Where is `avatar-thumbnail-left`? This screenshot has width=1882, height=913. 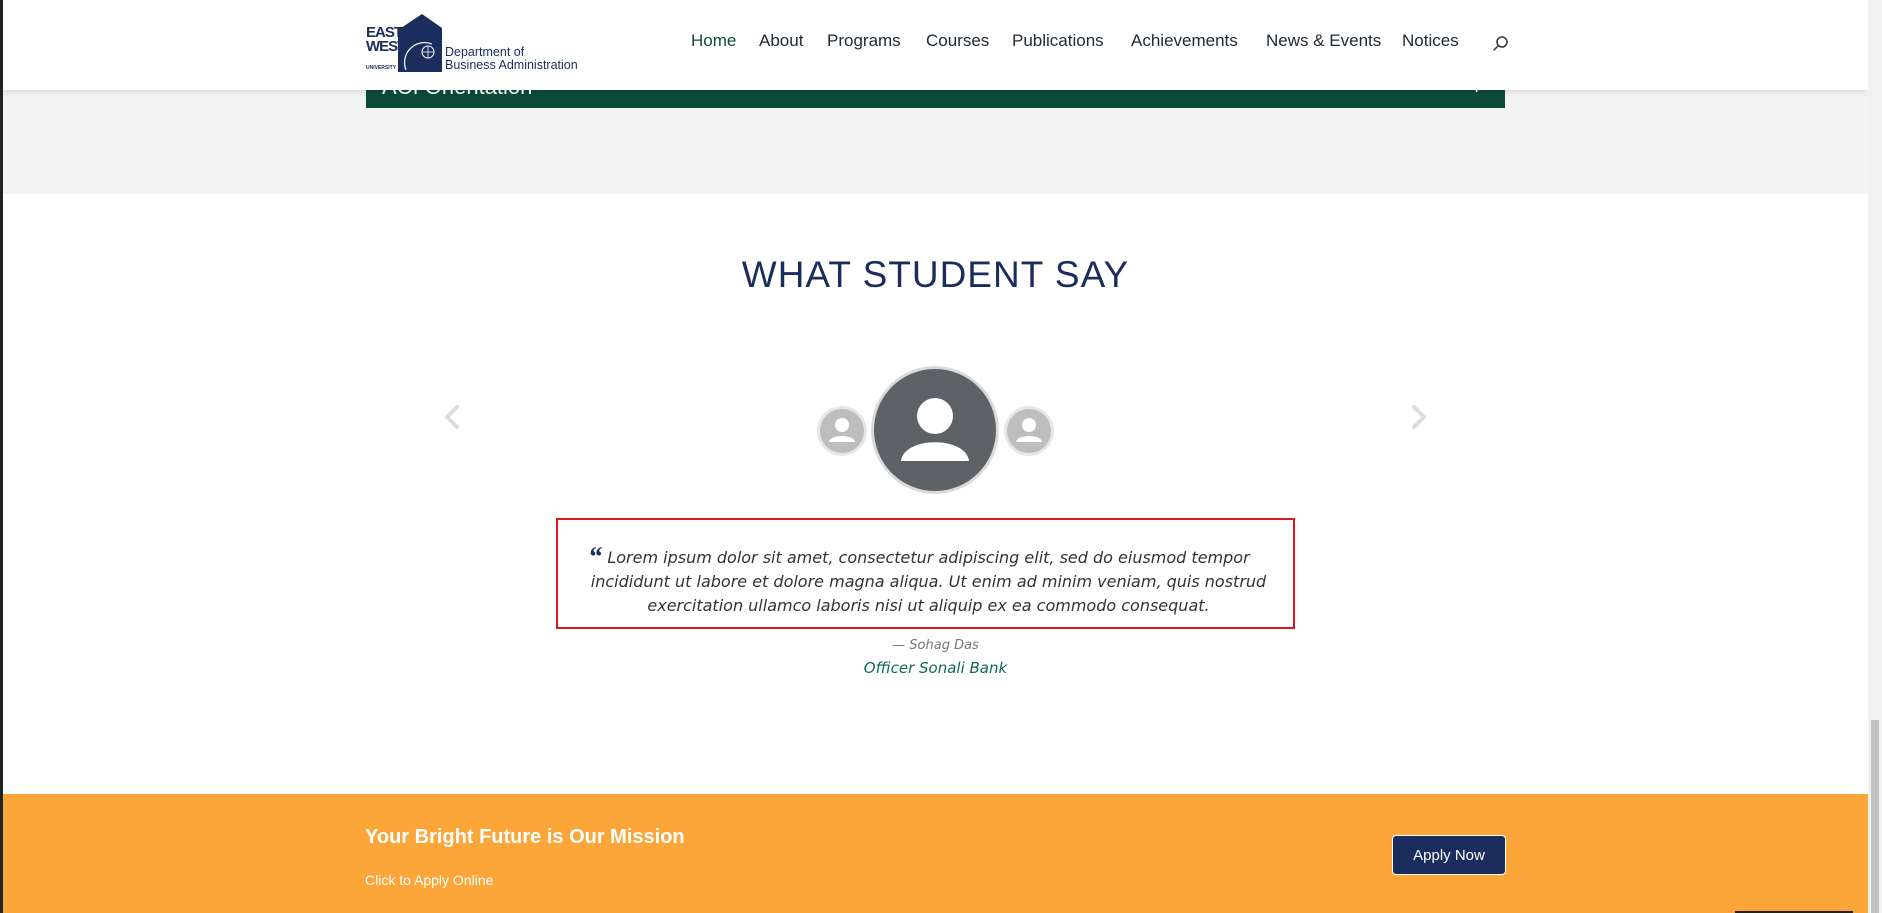
avatar-thumbnail-left is located at coordinates (842, 431).